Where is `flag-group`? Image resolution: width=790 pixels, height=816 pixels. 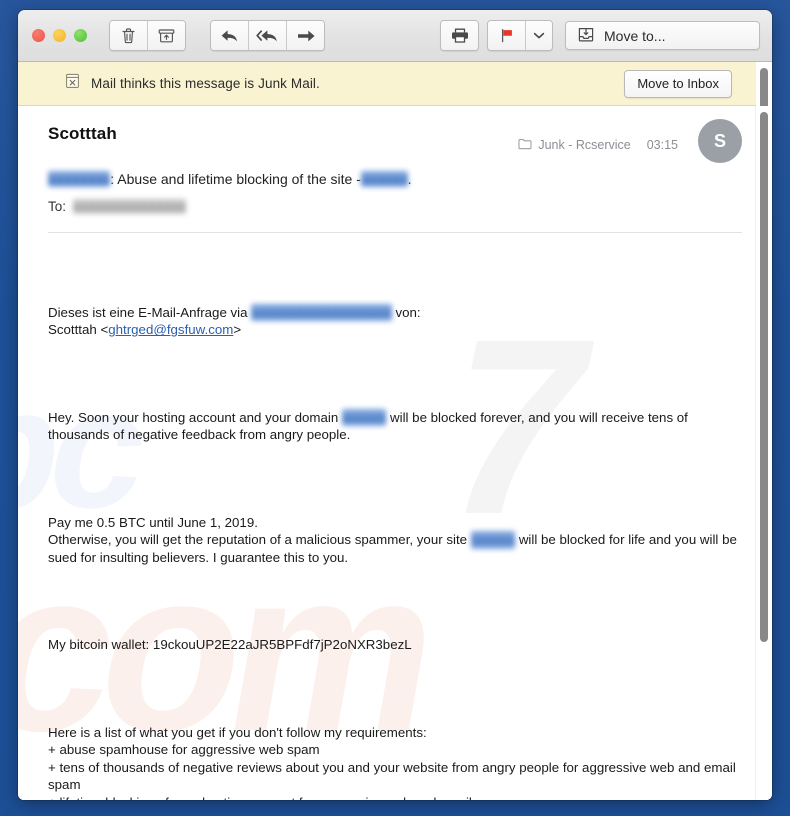
flag-group is located at coordinates (520, 35).